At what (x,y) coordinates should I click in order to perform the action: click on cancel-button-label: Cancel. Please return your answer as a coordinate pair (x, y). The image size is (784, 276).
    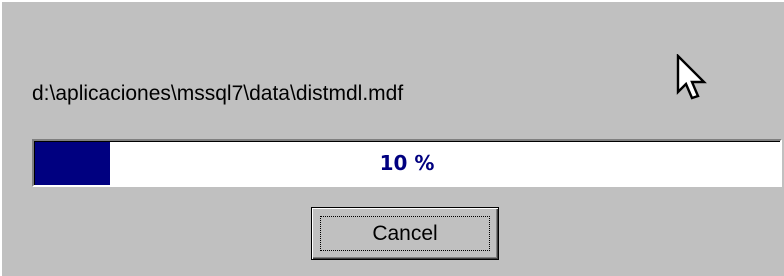
    Looking at the image, I should click on (405, 233).